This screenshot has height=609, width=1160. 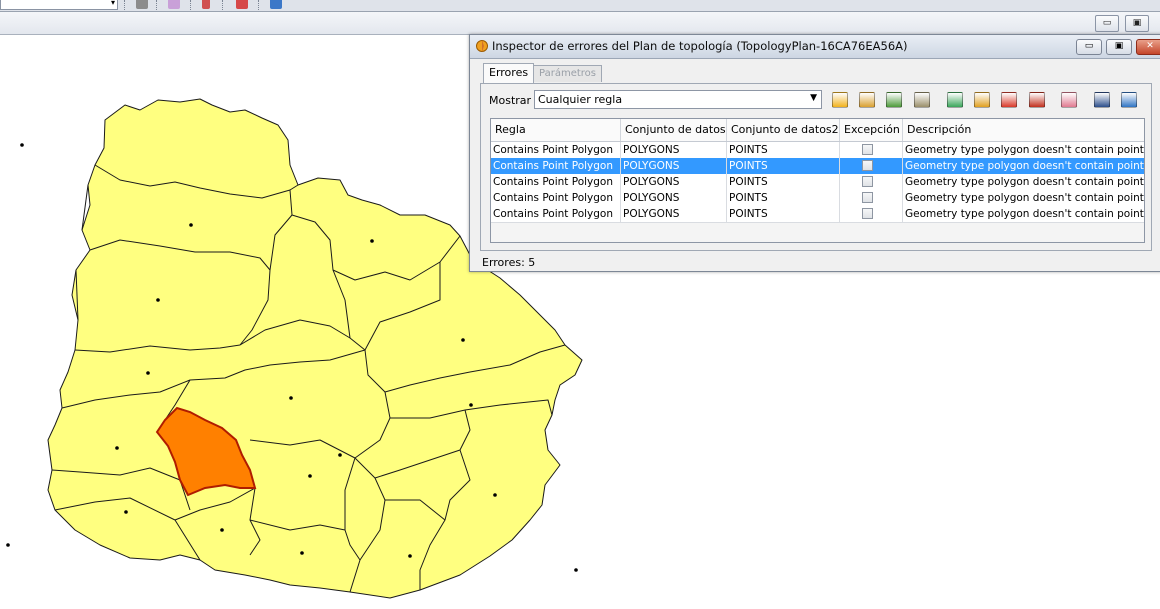 I want to click on settings-icon, so click(x=1102, y=100).